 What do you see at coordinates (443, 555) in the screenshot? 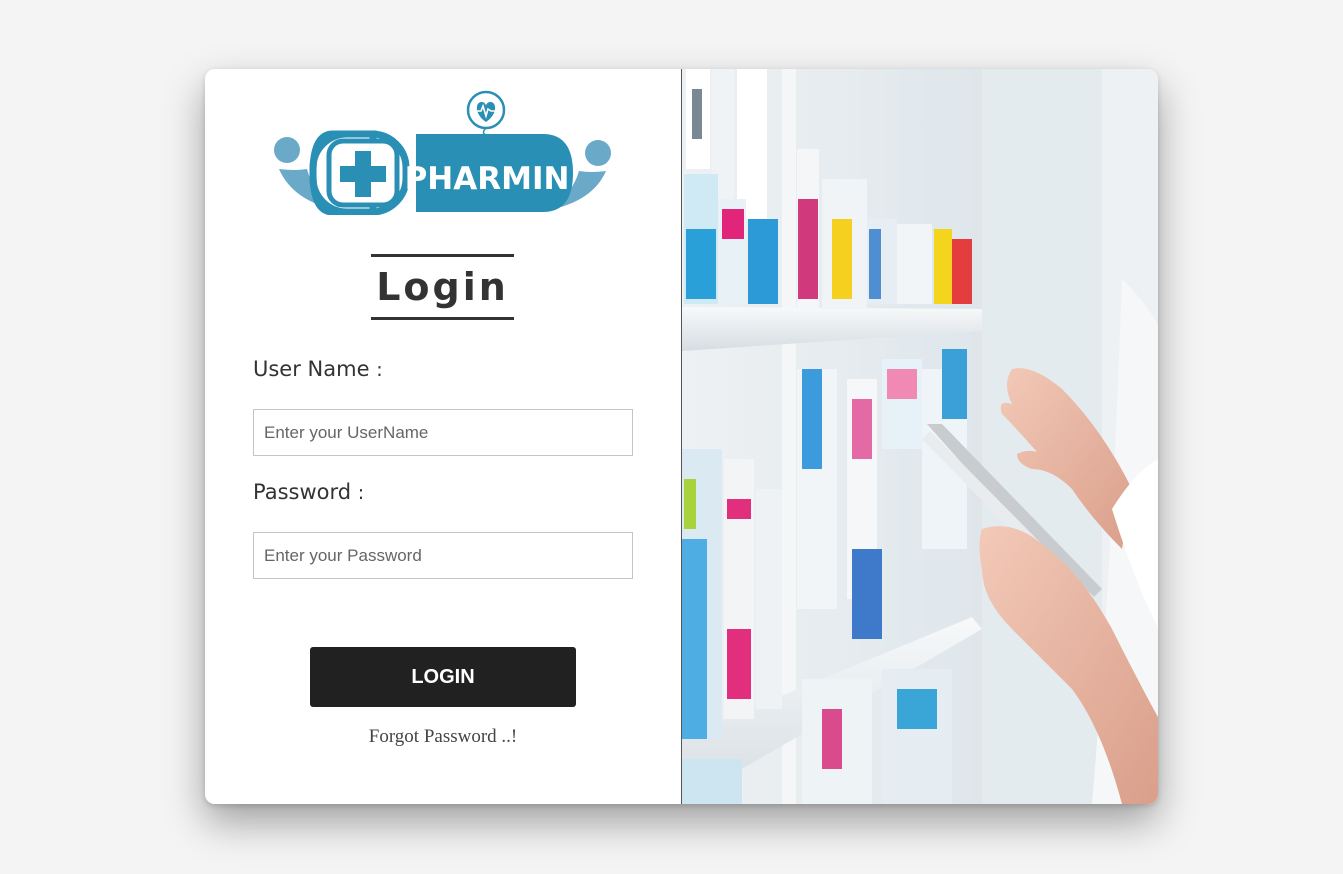
I see `password-input` at bounding box center [443, 555].